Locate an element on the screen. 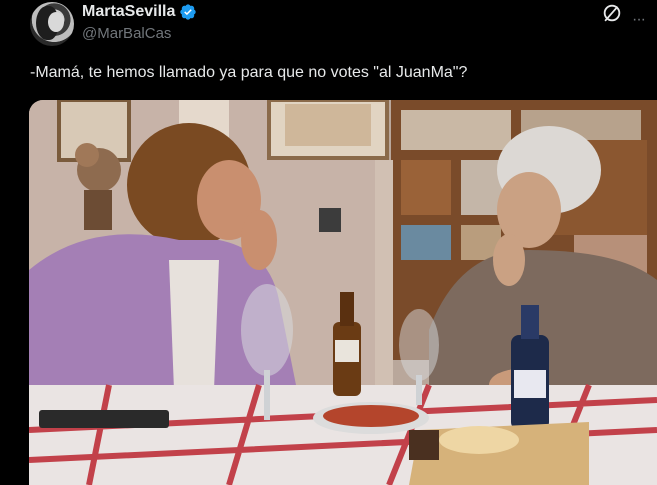 The width and height of the screenshot is (657, 485). author-name-row: MartaSevilla is located at coordinates (139, 12).